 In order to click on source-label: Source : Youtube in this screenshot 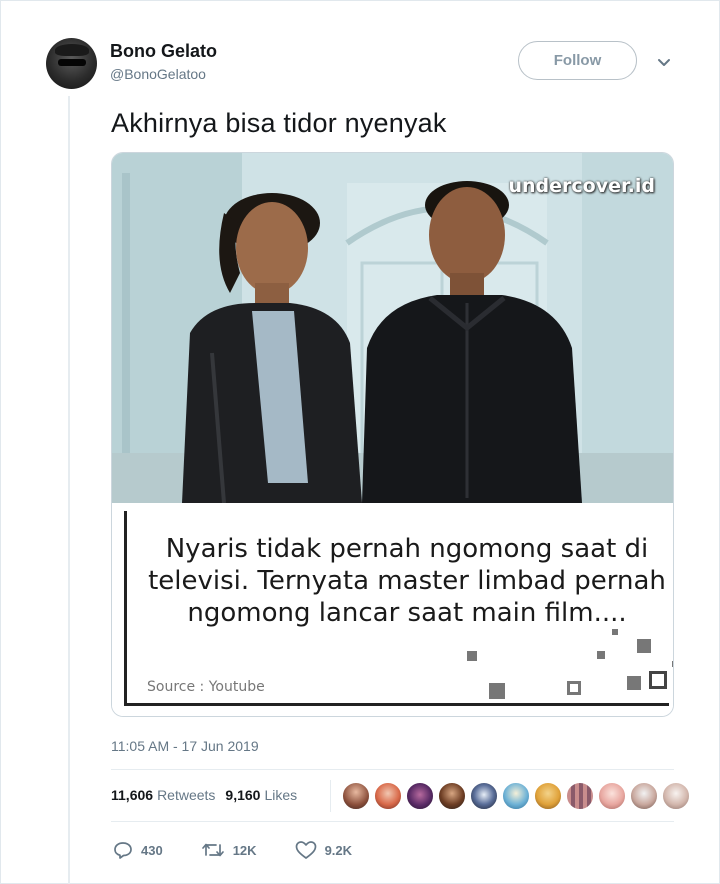, I will do `click(206, 687)`.